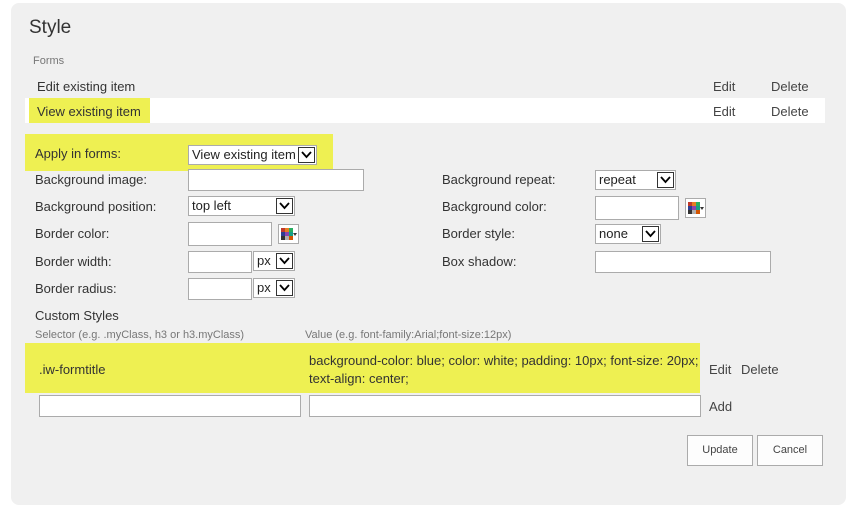  What do you see at coordinates (274, 261) in the screenshot?
I see `border-width-unit-select: px` at bounding box center [274, 261].